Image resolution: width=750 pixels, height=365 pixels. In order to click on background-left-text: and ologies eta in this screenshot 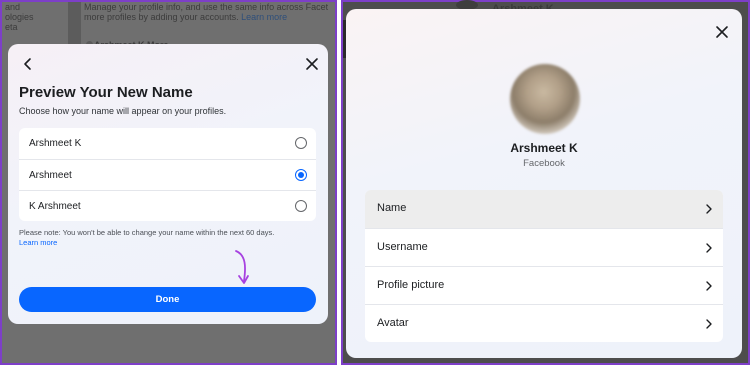, I will do `click(35, 17)`.